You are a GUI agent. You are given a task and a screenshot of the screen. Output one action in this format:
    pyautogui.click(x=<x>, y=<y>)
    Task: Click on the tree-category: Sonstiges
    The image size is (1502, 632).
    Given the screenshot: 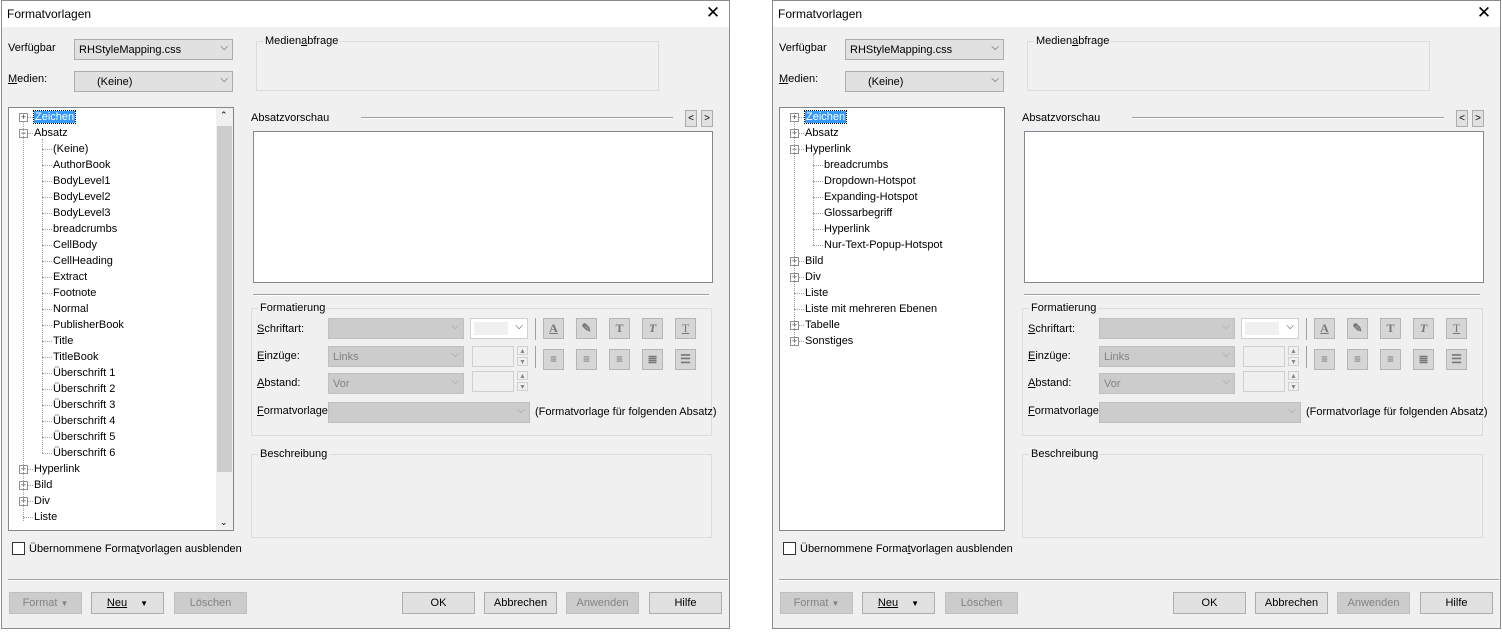 What is the action you would take?
    pyautogui.click(x=829, y=341)
    